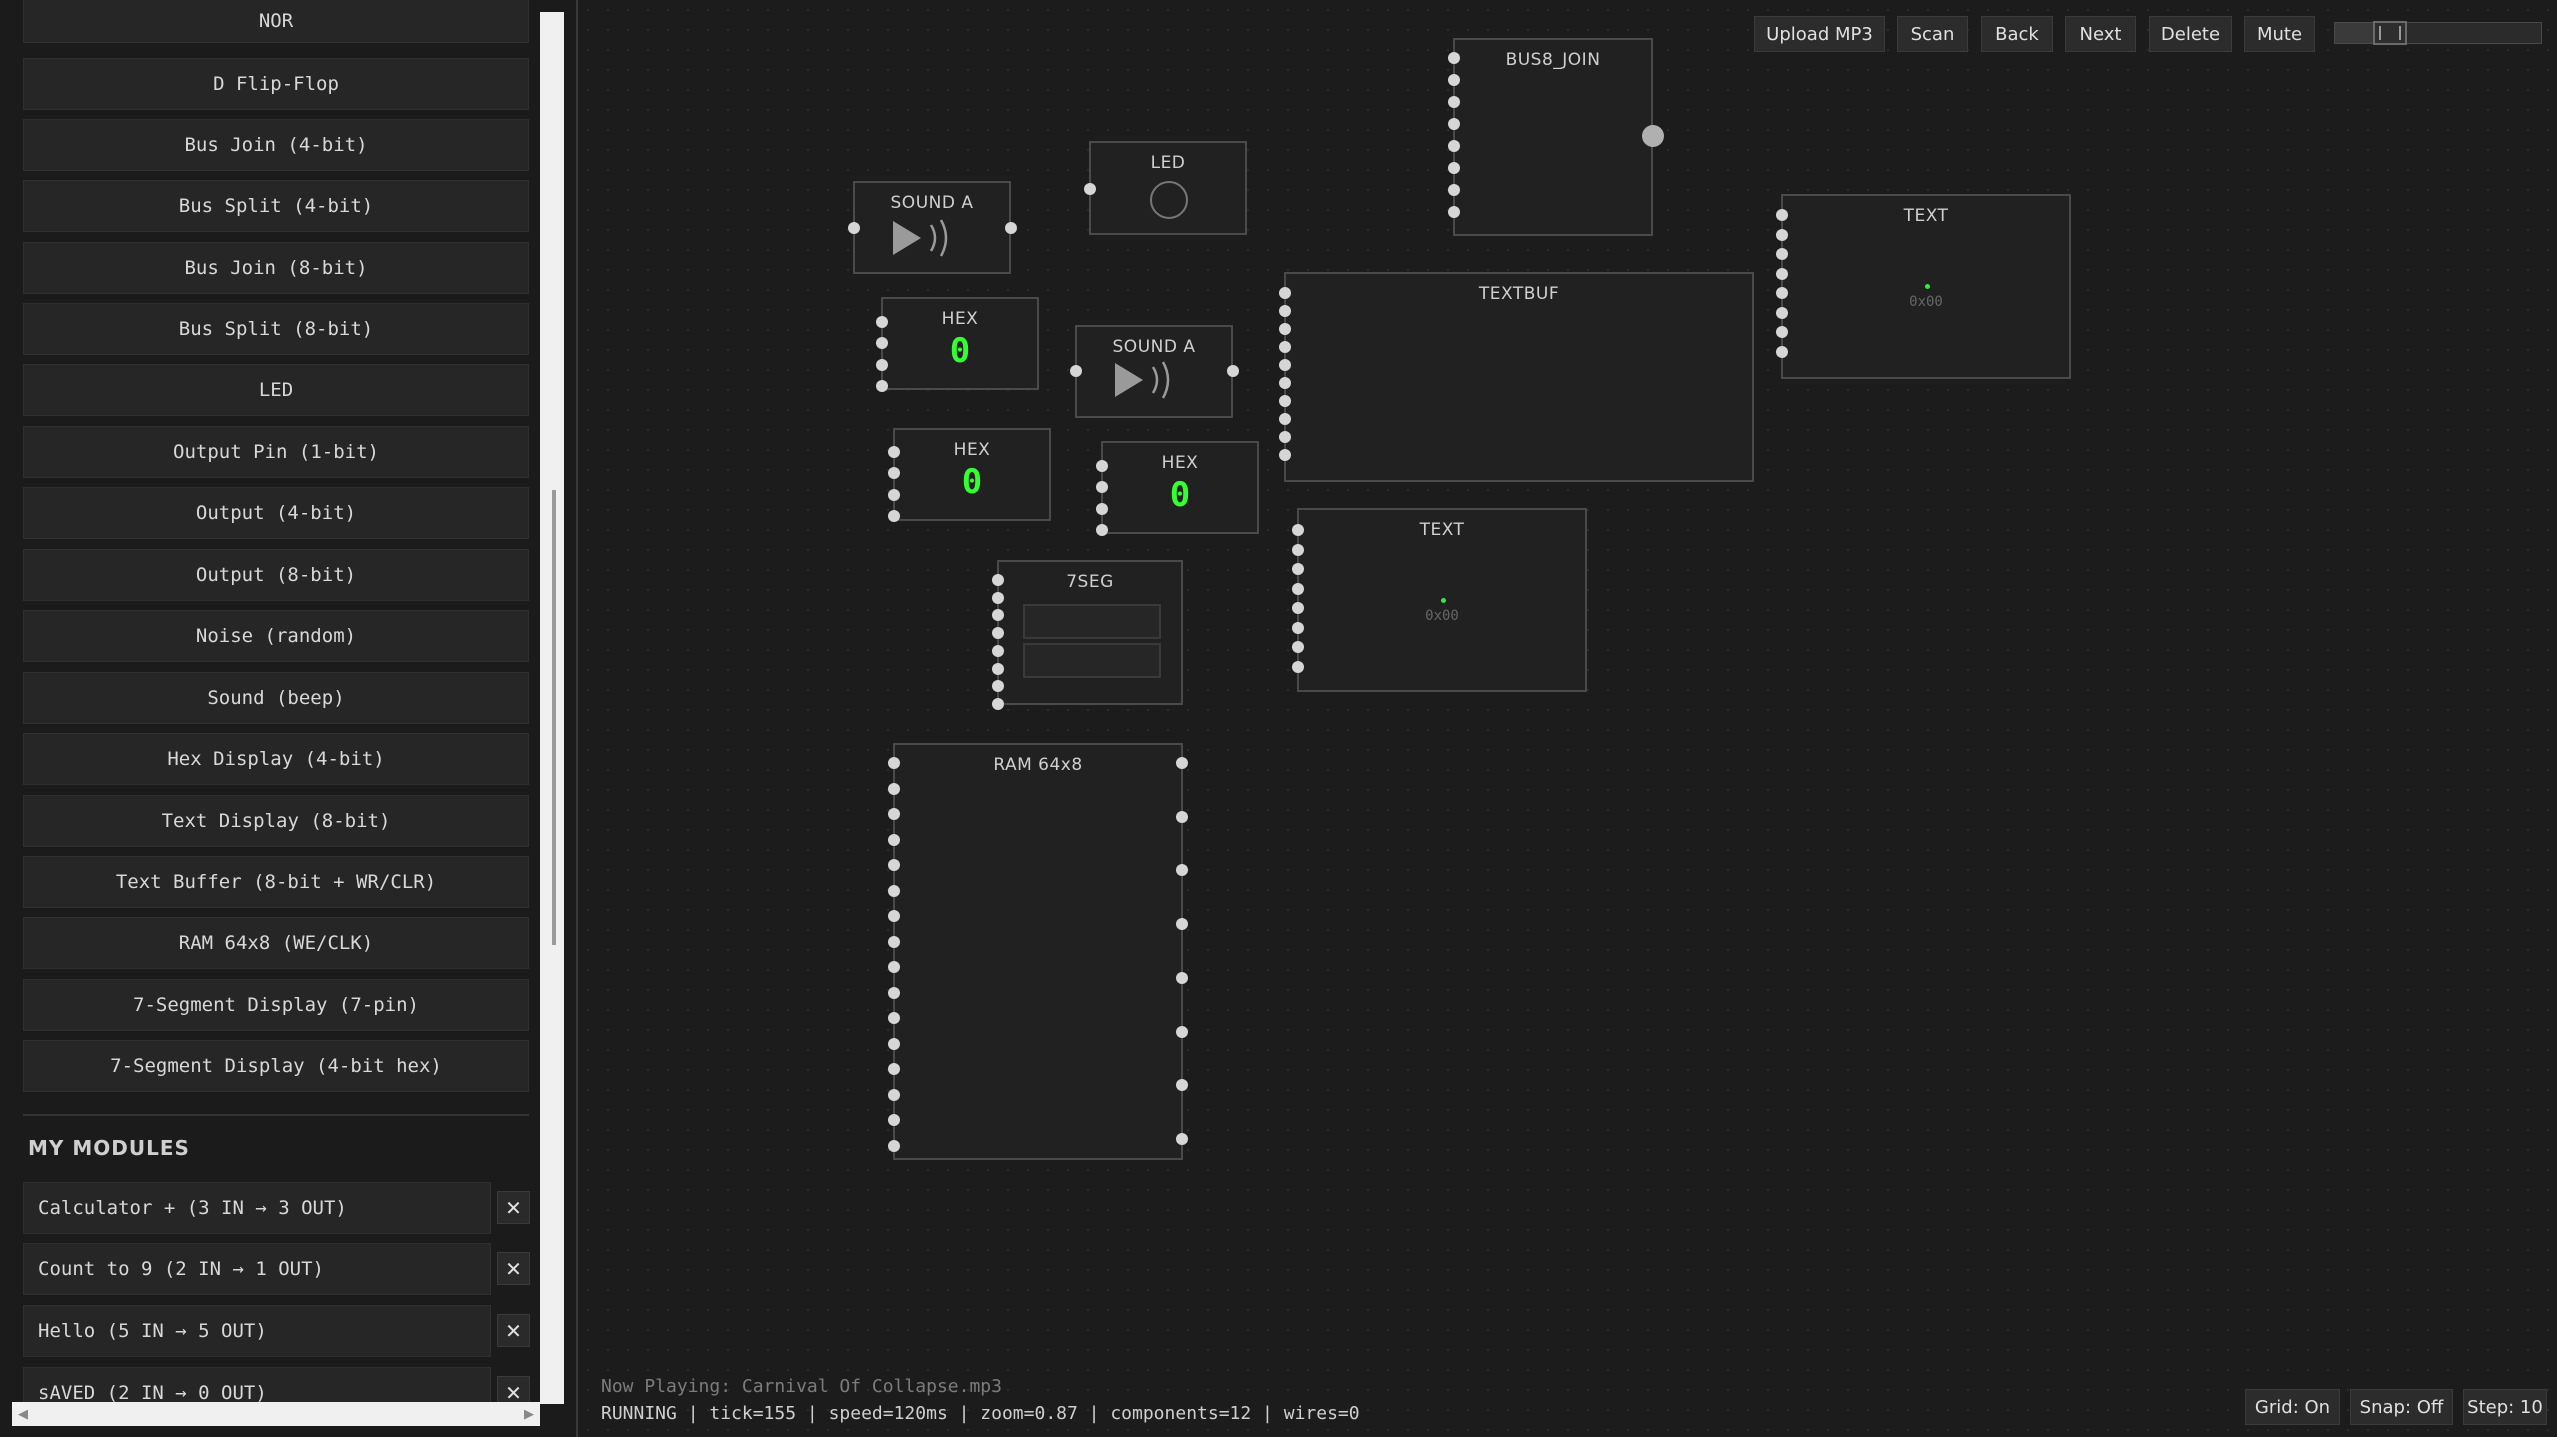 The width and height of the screenshot is (2557, 1437). Describe the element at coordinates (276, 145) in the screenshot. I see `library-item: Bus Join (4-bit)` at that location.